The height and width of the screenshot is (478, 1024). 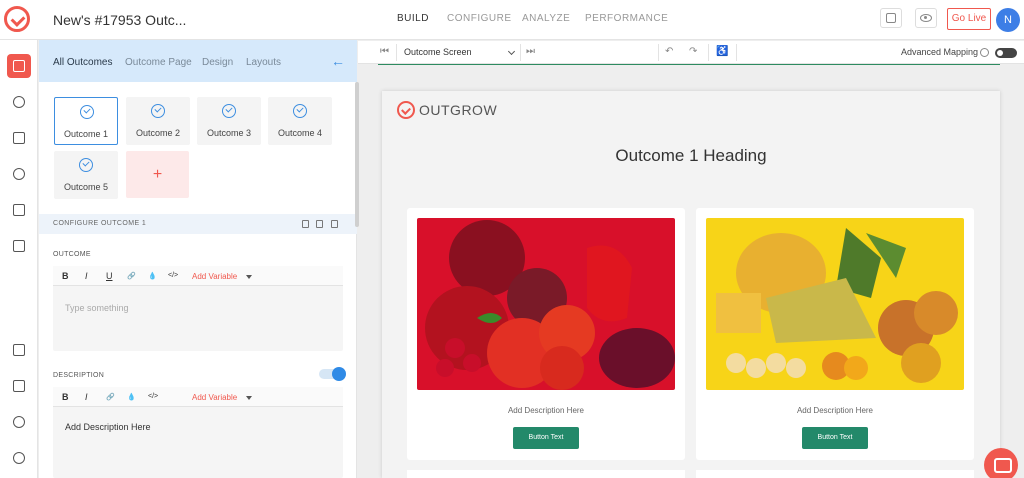 What do you see at coordinates (835, 474) in the screenshot?
I see `outcome-card-row2-right` at bounding box center [835, 474].